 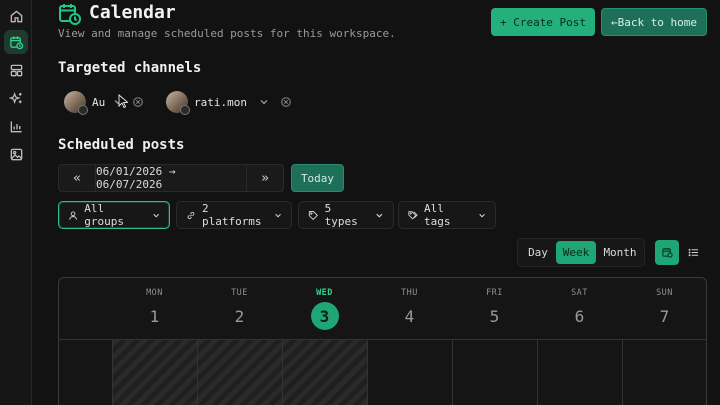 I want to click on date-range-label: 06/01/2026 → 06/07/2026, so click(x=171, y=178).